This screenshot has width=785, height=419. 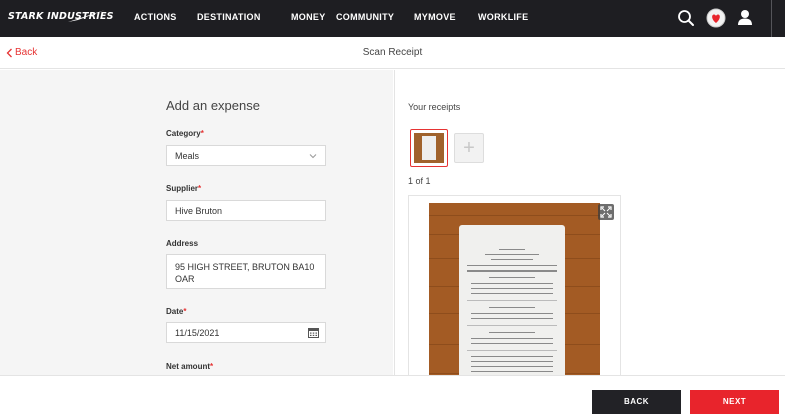 What do you see at coordinates (606, 212) in the screenshot?
I see `expand-icon` at bounding box center [606, 212].